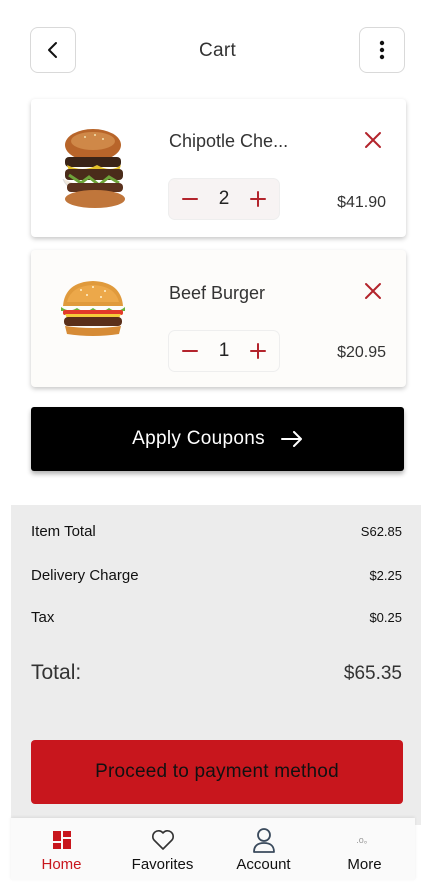 The width and height of the screenshot is (429, 894). What do you see at coordinates (93, 168) in the screenshot?
I see `burger-stack-image` at bounding box center [93, 168].